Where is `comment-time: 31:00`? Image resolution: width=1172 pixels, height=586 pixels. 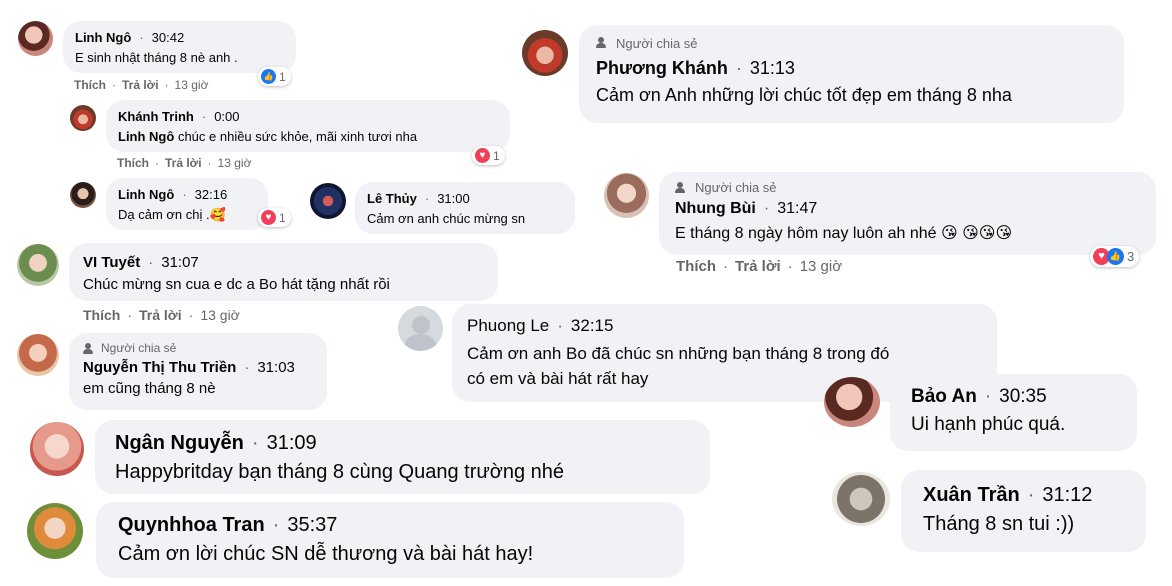
comment-time: 31:00 is located at coordinates (453, 198).